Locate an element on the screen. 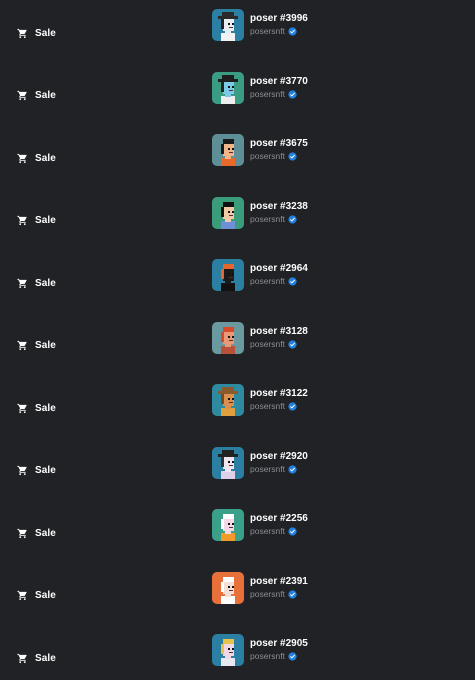 The width and height of the screenshot is (475, 680). item-cell: poser #3675 posersnft is located at coordinates (260, 150).